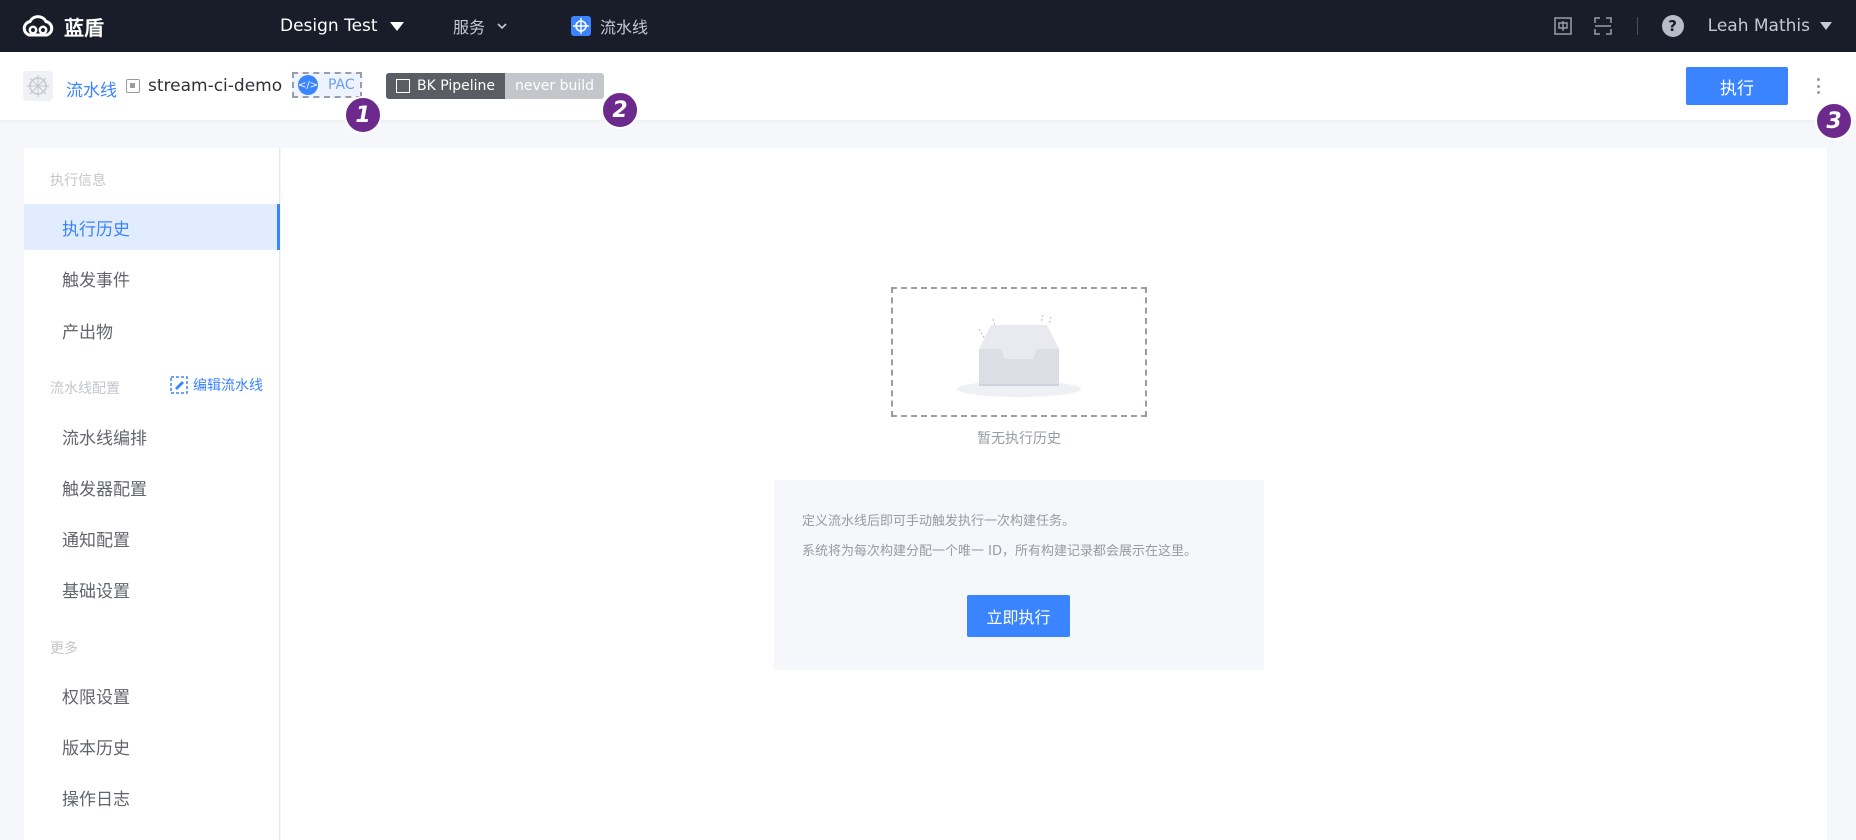 This screenshot has width=1856, height=840. I want to click on edit-pipeline-link: 编辑流水线, so click(216, 385).